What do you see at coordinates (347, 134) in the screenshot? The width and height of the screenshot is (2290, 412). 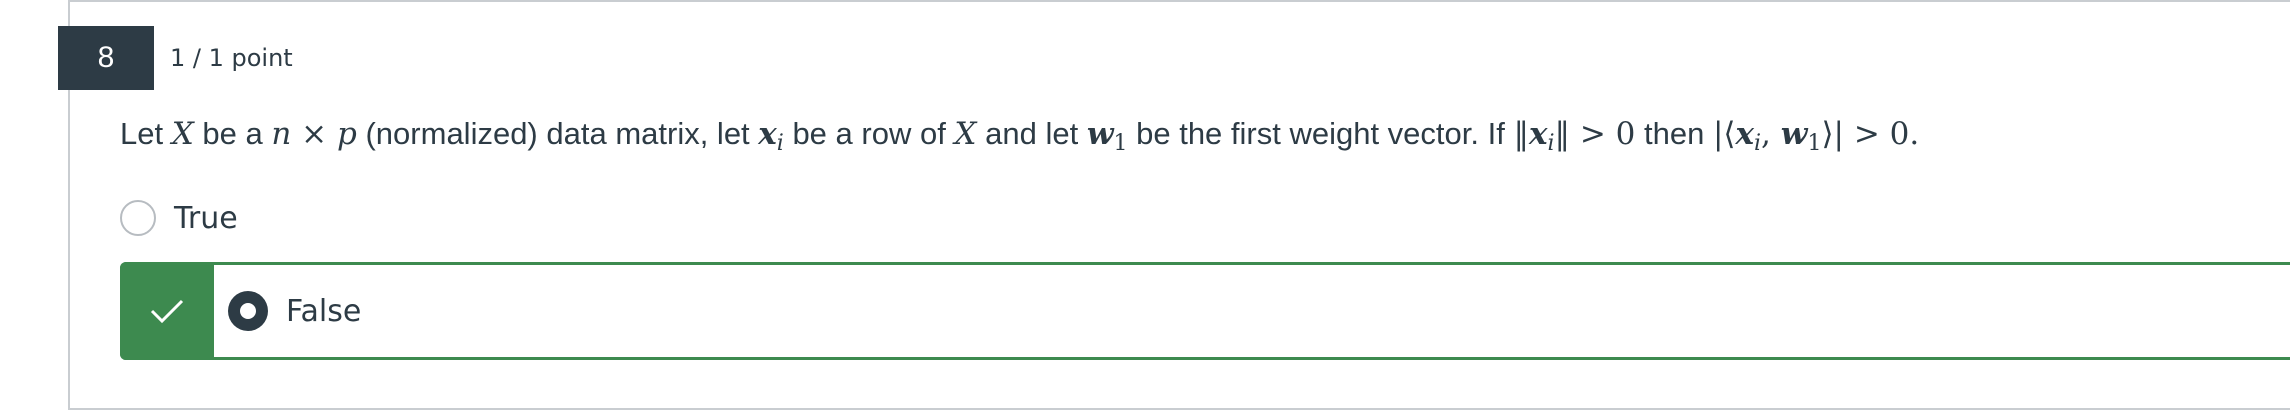 I see `math-p: p` at bounding box center [347, 134].